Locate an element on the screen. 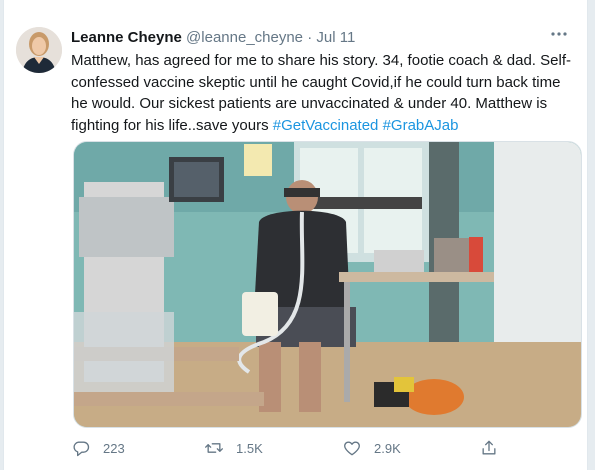 The height and width of the screenshot is (470, 595). share-icon is located at coordinates (489, 447).